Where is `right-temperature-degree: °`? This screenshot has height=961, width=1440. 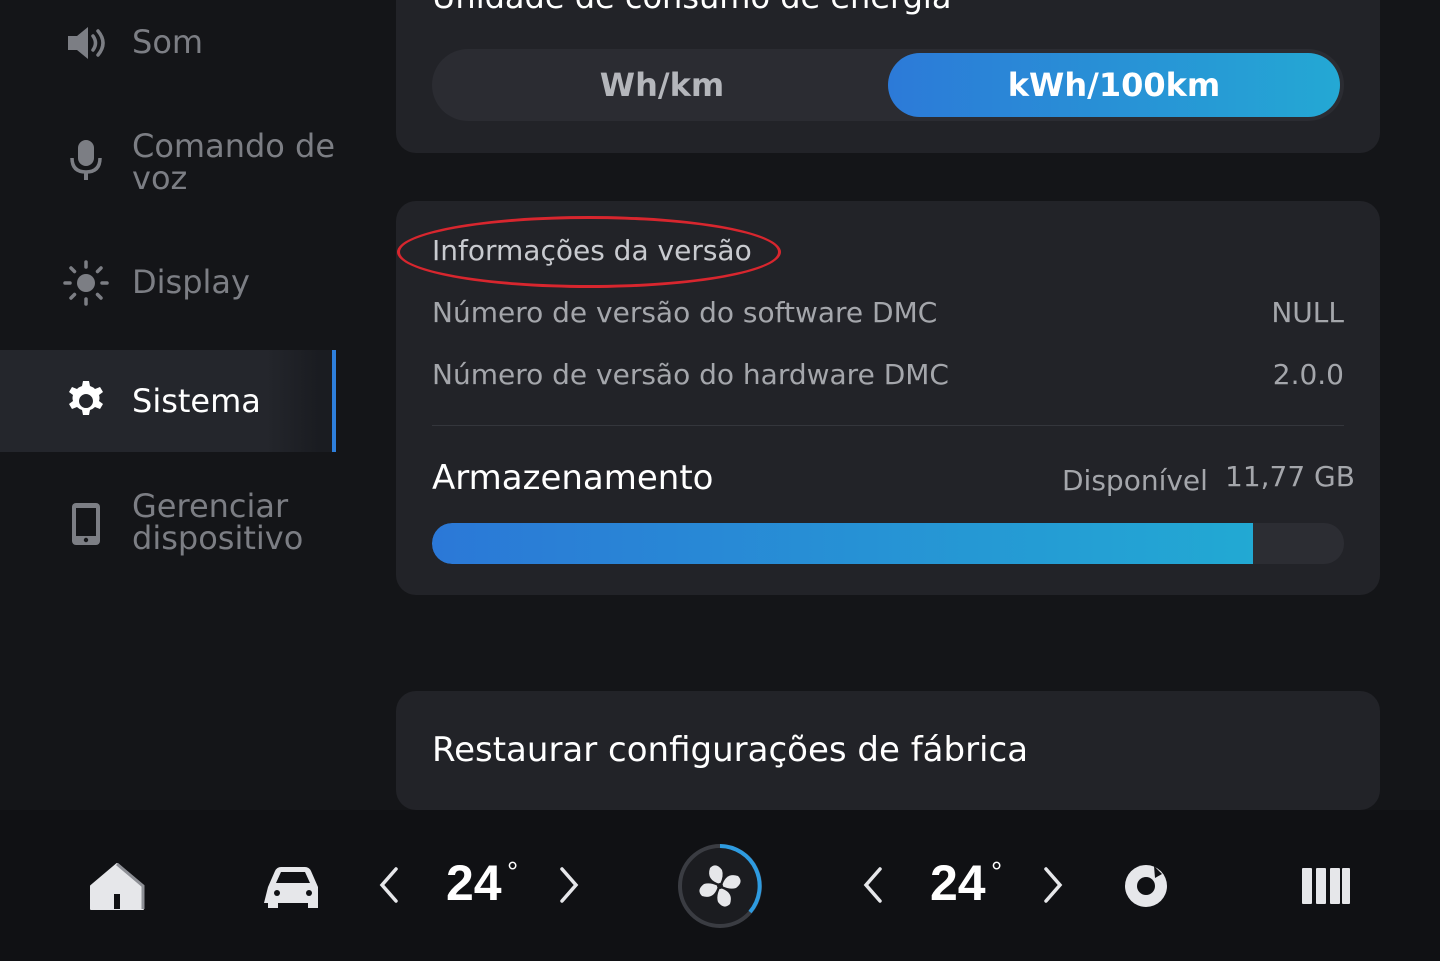
right-temperature-degree: ° is located at coordinates (997, 871).